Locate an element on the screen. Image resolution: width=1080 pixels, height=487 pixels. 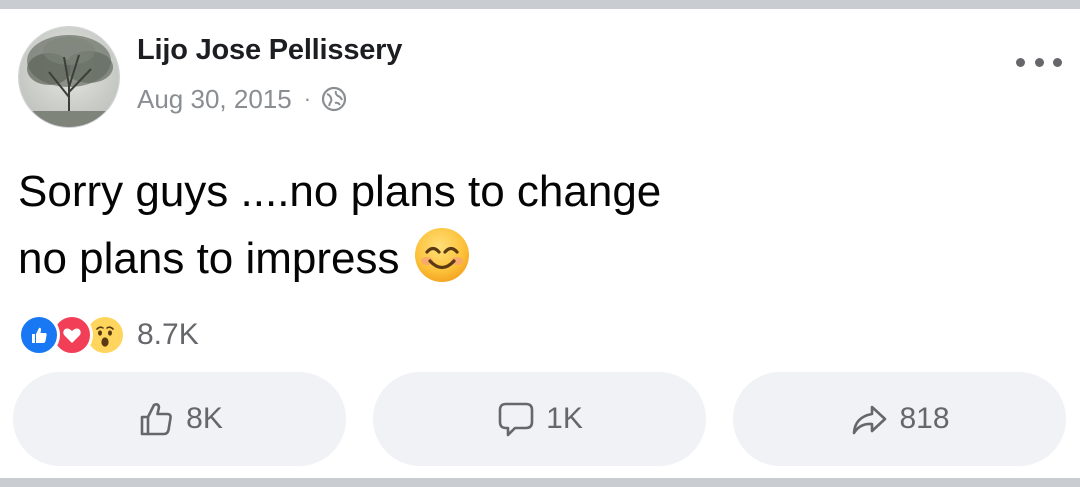
top-divider is located at coordinates (540, 4).